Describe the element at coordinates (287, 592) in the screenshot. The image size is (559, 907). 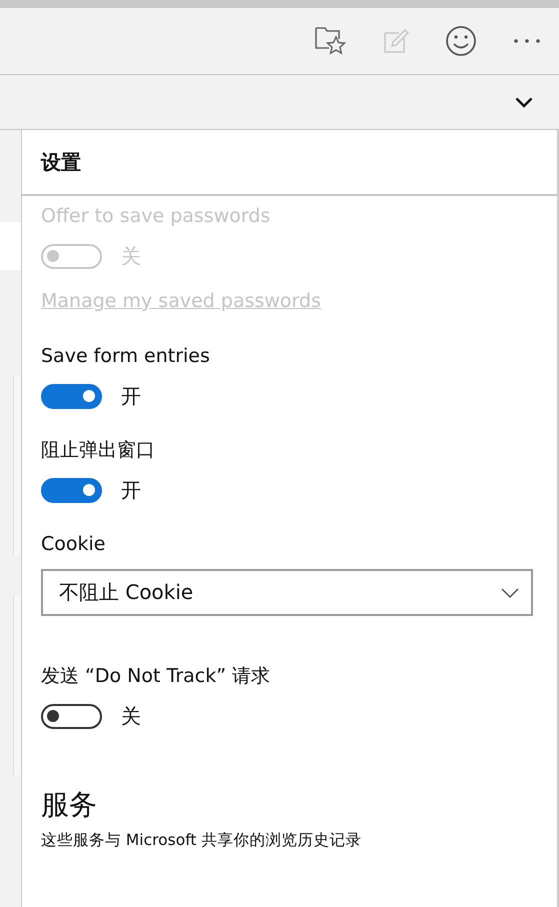
I see `cookie-dropdown: 不阻止 Cookie` at that location.